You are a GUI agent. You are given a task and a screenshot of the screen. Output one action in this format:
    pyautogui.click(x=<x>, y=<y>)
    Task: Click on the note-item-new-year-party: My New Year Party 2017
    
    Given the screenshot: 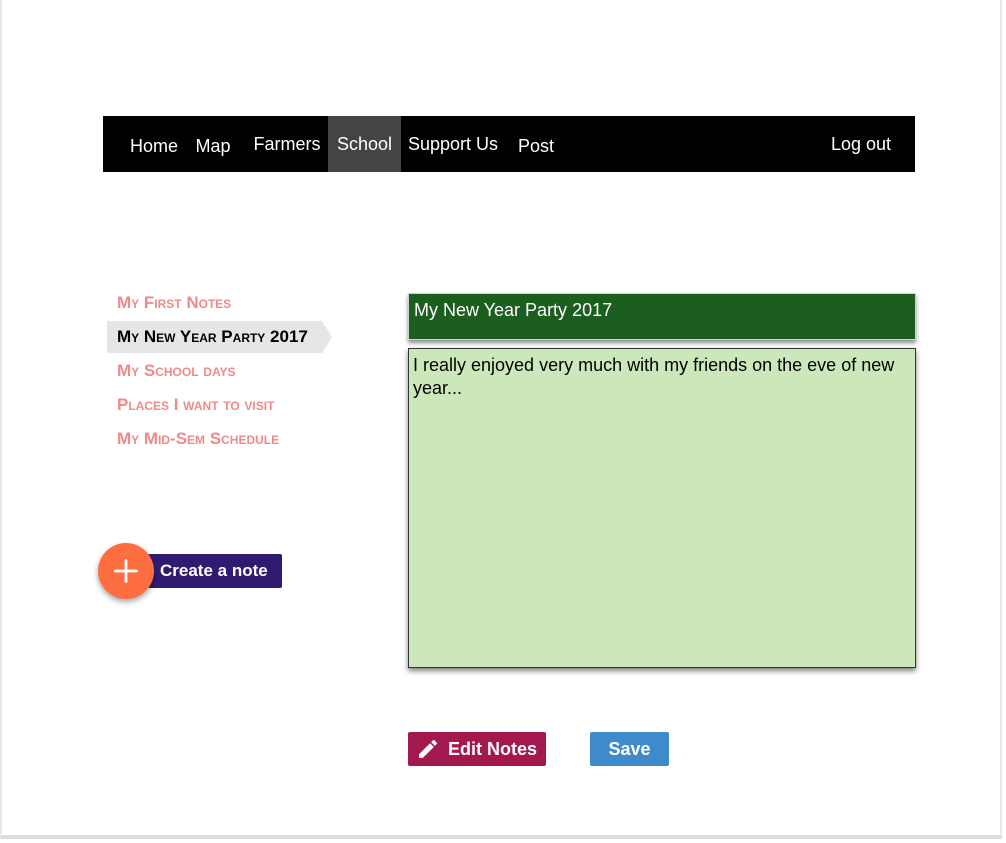 What is the action you would take?
    pyautogui.click(x=219, y=337)
    